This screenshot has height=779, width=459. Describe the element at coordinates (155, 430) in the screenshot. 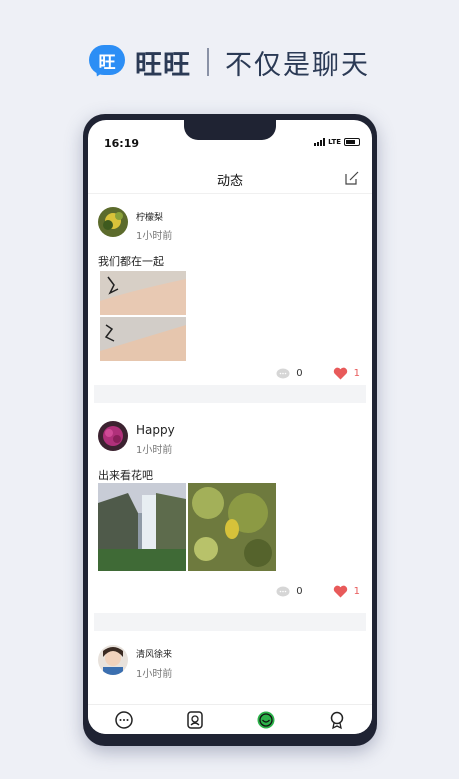

I see `user-name: Happy` at that location.